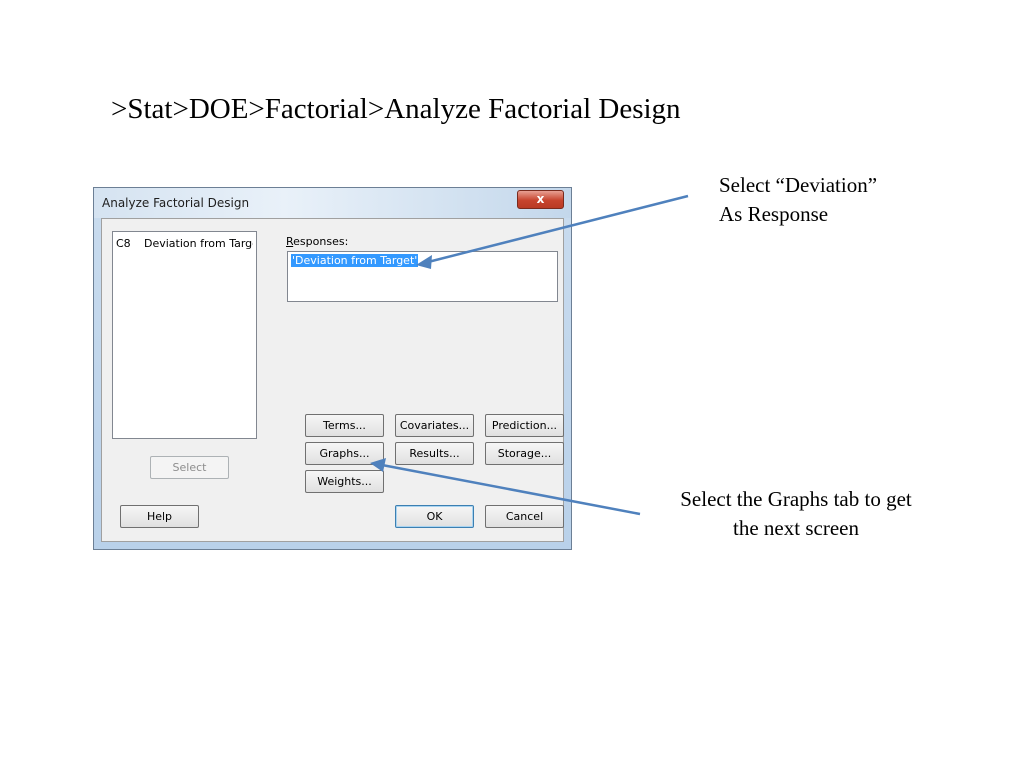  What do you see at coordinates (524, 516) in the screenshot?
I see `cancel-button: Cancel` at bounding box center [524, 516].